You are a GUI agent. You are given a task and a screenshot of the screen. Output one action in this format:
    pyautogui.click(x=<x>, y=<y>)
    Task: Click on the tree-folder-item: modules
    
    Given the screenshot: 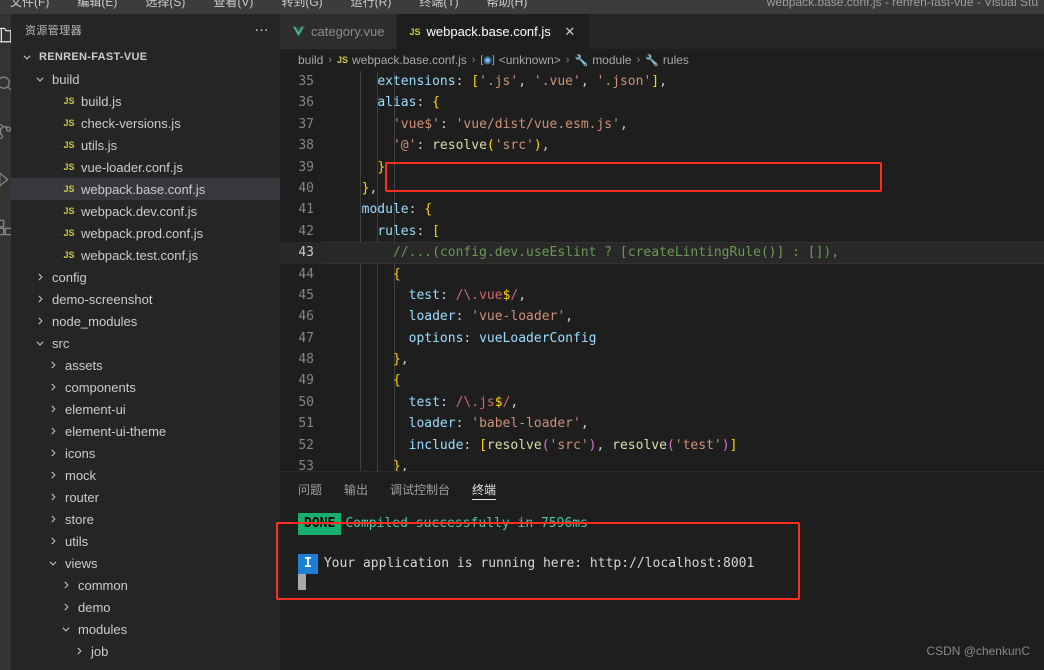 What is the action you would take?
    pyautogui.click(x=145, y=629)
    